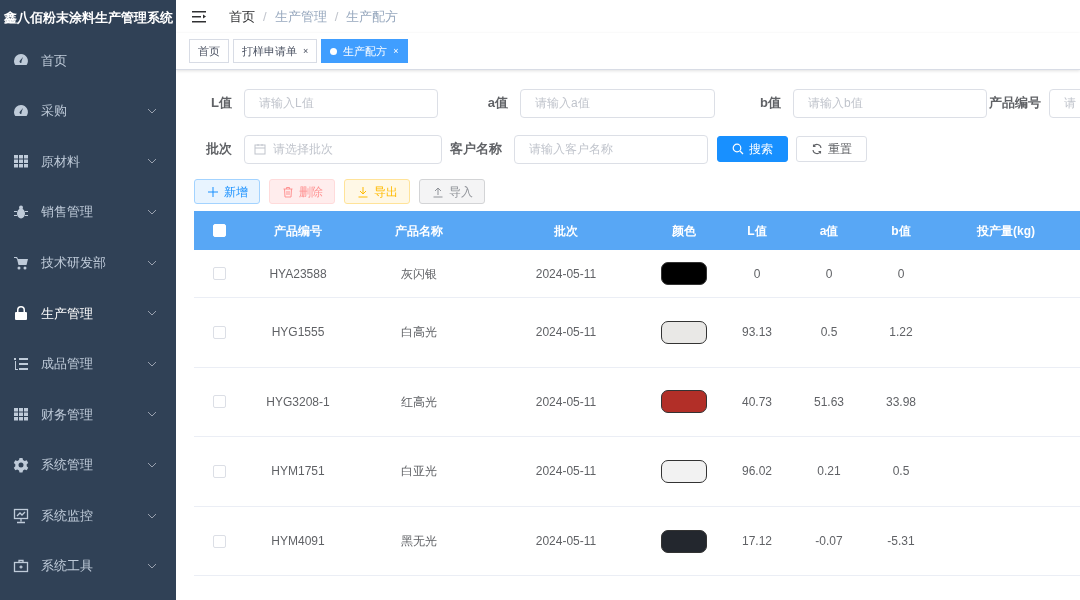 The image size is (1080, 600). Describe the element at coordinates (684, 230) in the screenshot. I see `column-header: 颜色` at that location.